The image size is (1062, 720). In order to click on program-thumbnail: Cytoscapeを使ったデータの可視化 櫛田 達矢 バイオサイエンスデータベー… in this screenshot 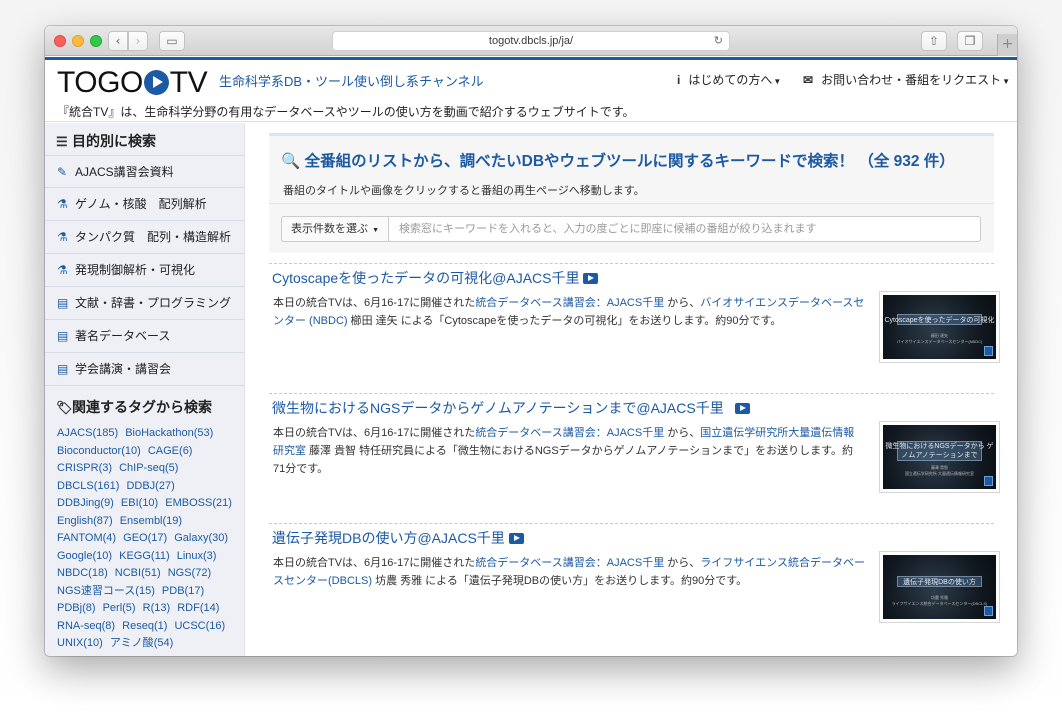, I will do `click(939, 327)`.